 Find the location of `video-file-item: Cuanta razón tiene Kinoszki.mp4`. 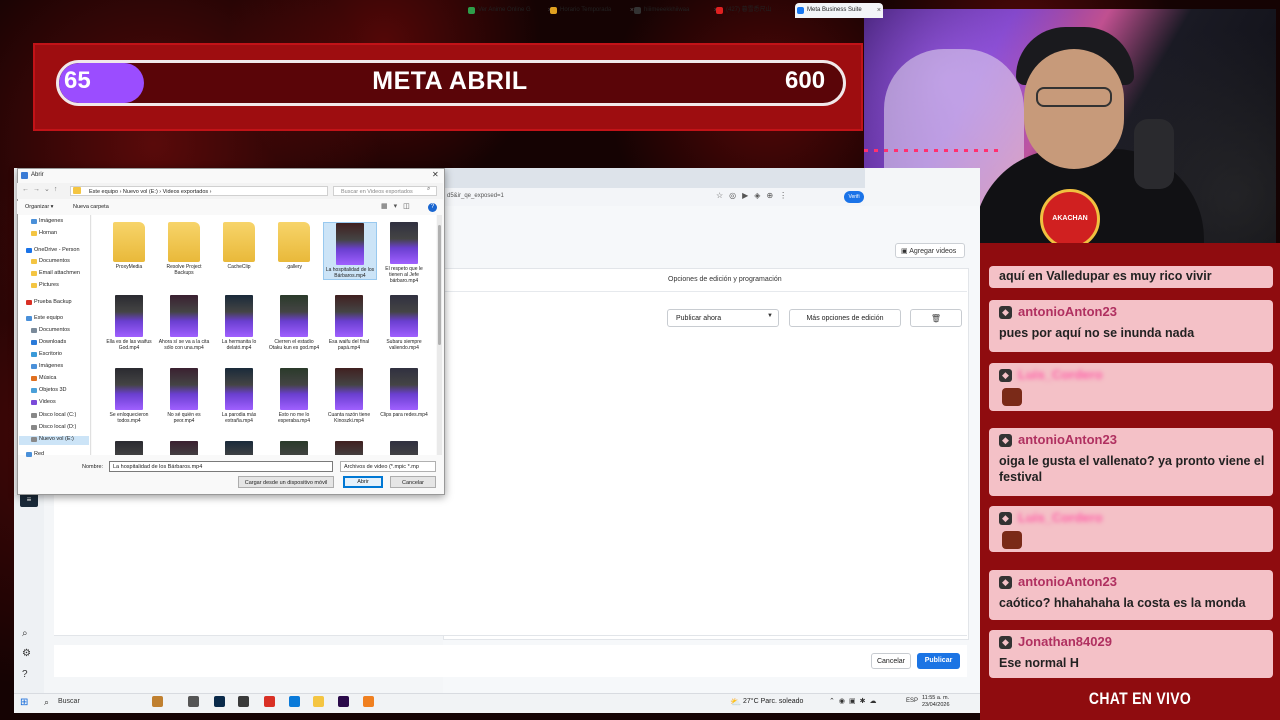

video-file-item: Cuanta razón tiene Kinoszki.mp4 is located at coordinates (349, 396).